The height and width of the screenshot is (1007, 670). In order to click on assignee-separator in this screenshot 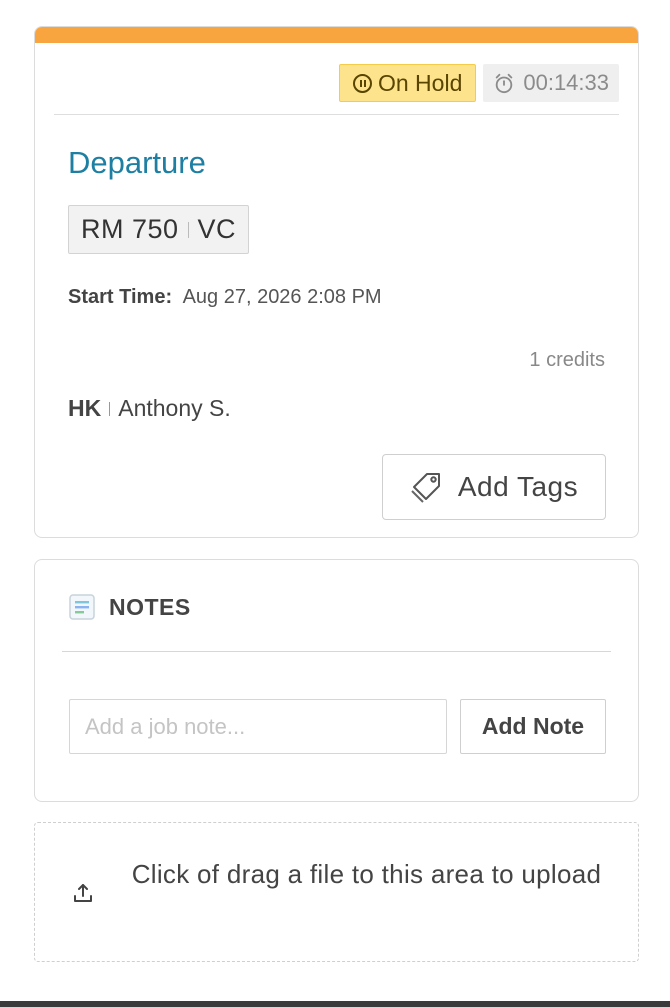, I will do `click(110, 408)`.